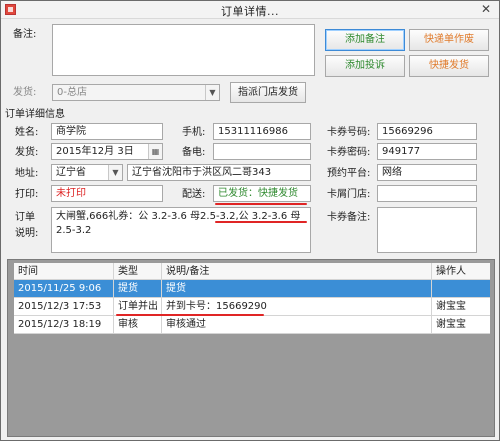 The height and width of the screenshot is (441, 500). Describe the element at coordinates (297, 288) in the screenshot. I see `cell-note: 提货` at that location.